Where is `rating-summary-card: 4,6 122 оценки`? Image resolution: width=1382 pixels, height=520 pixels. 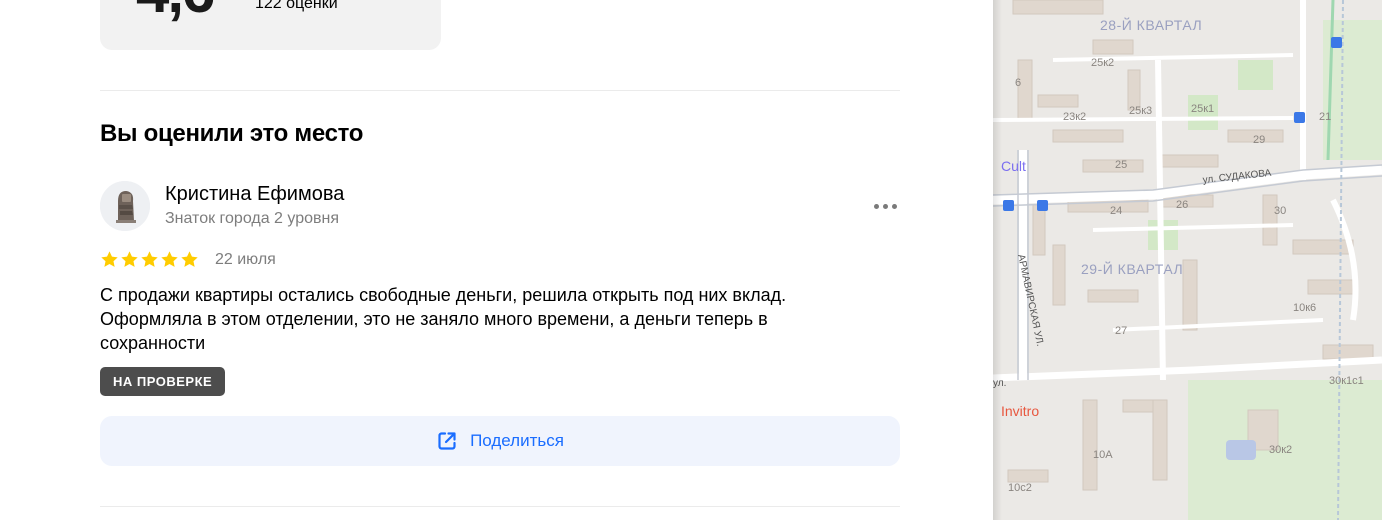 rating-summary-card: 4,6 122 оценки is located at coordinates (270, 25).